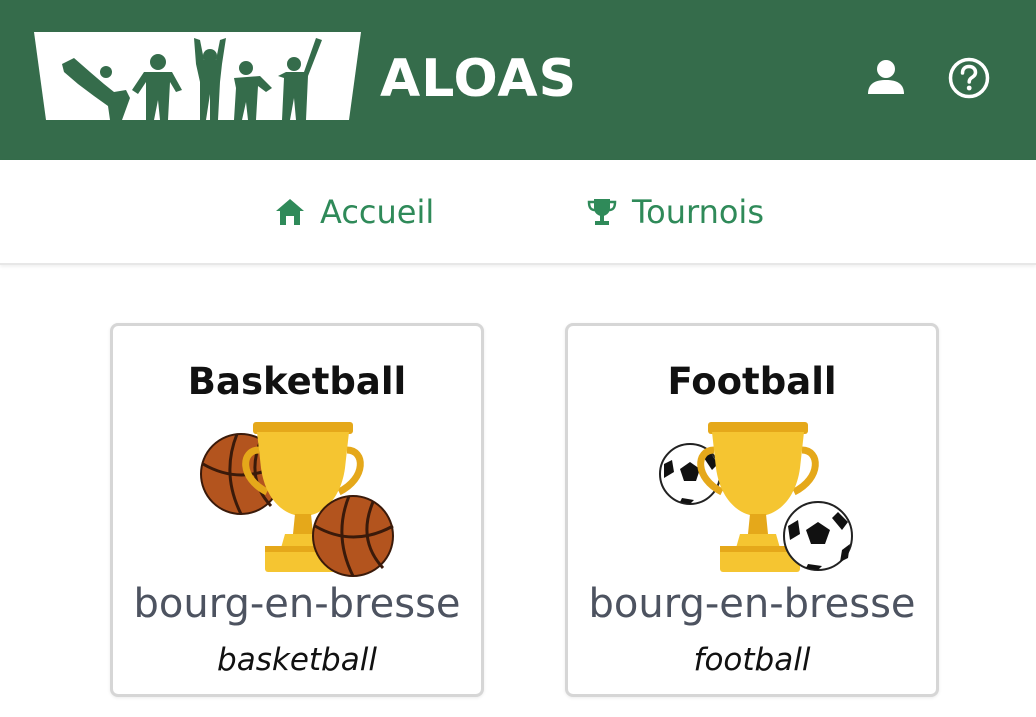  What do you see at coordinates (886, 78) in the screenshot?
I see `user-icon` at bounding box center [886, 78].